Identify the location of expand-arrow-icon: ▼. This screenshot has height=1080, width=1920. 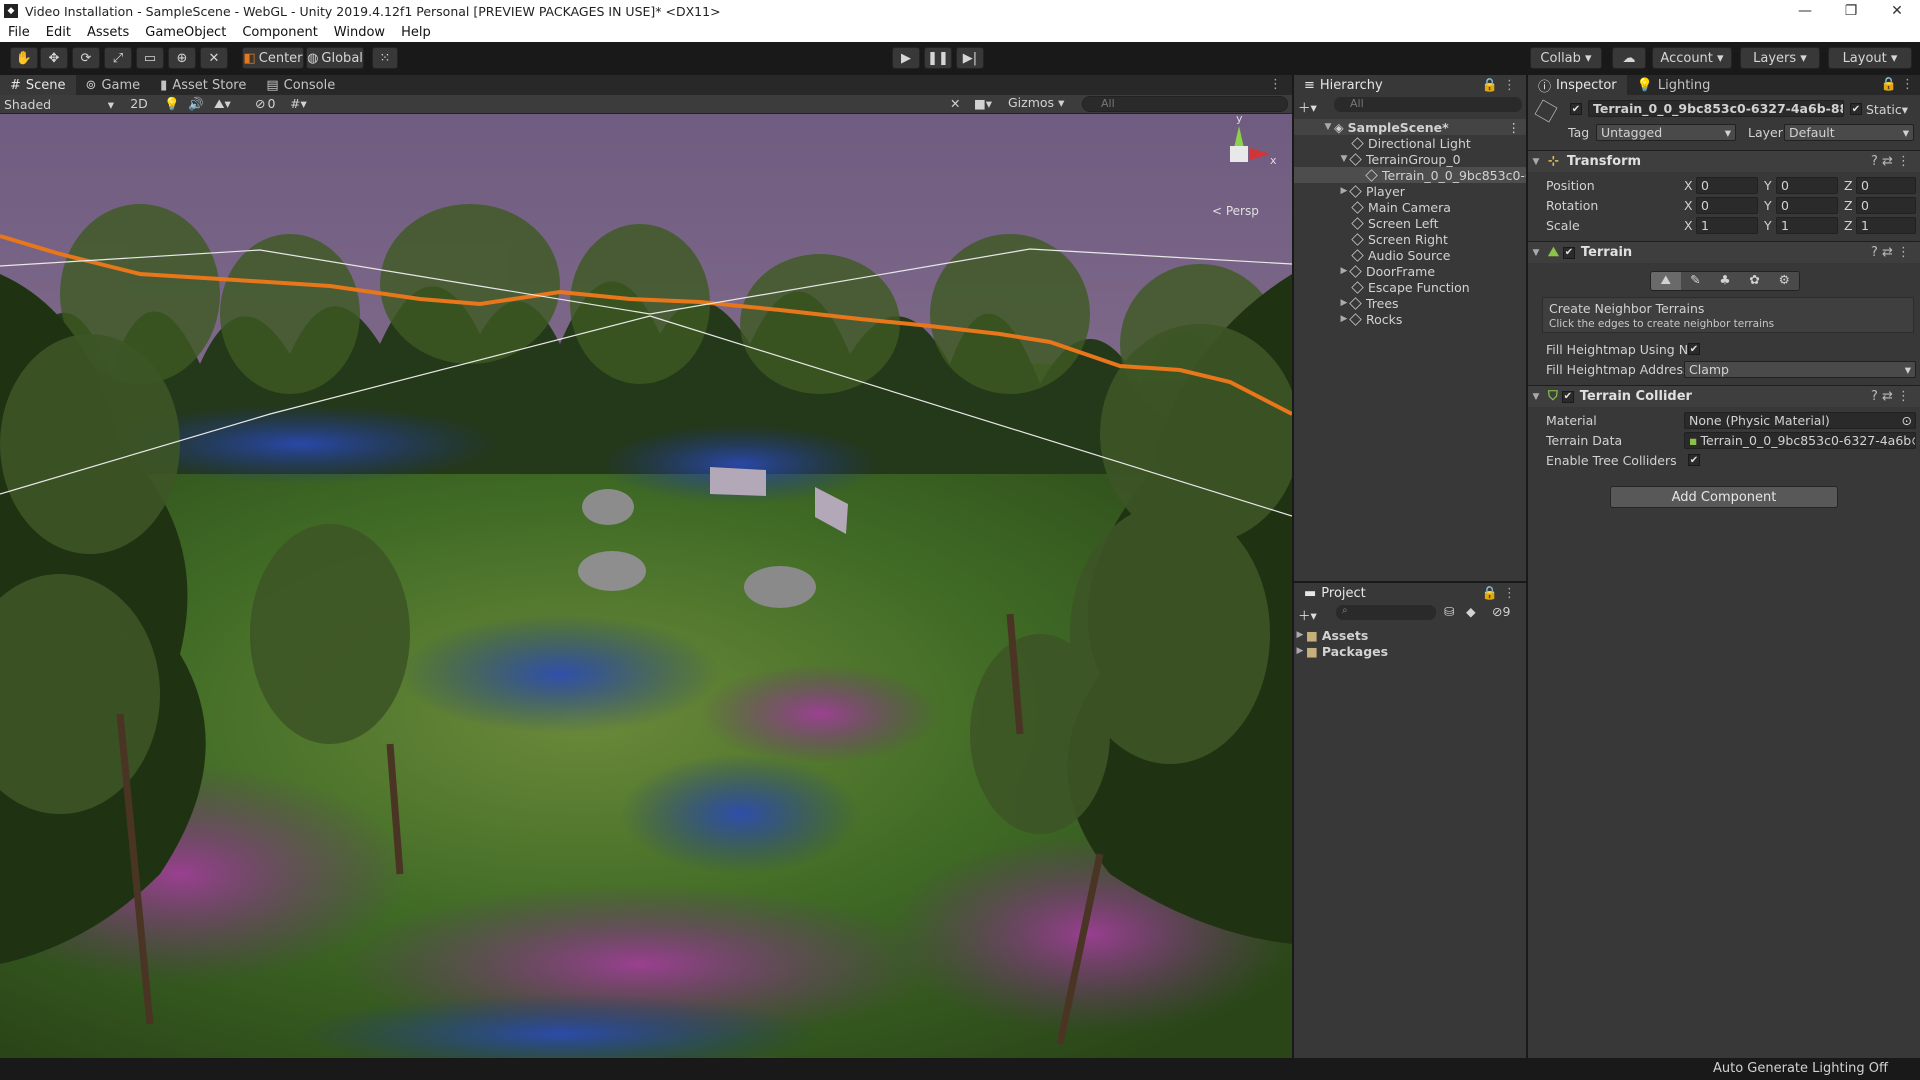
(1328, 127).